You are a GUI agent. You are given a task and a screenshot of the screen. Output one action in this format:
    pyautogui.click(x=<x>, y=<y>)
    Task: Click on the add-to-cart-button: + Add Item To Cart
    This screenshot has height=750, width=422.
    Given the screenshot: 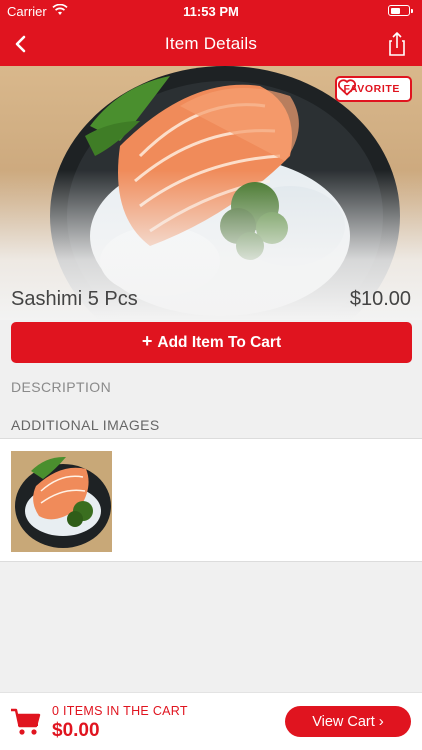 What is the action you would take?
    pyautogui.click(x=211, y=342)
    